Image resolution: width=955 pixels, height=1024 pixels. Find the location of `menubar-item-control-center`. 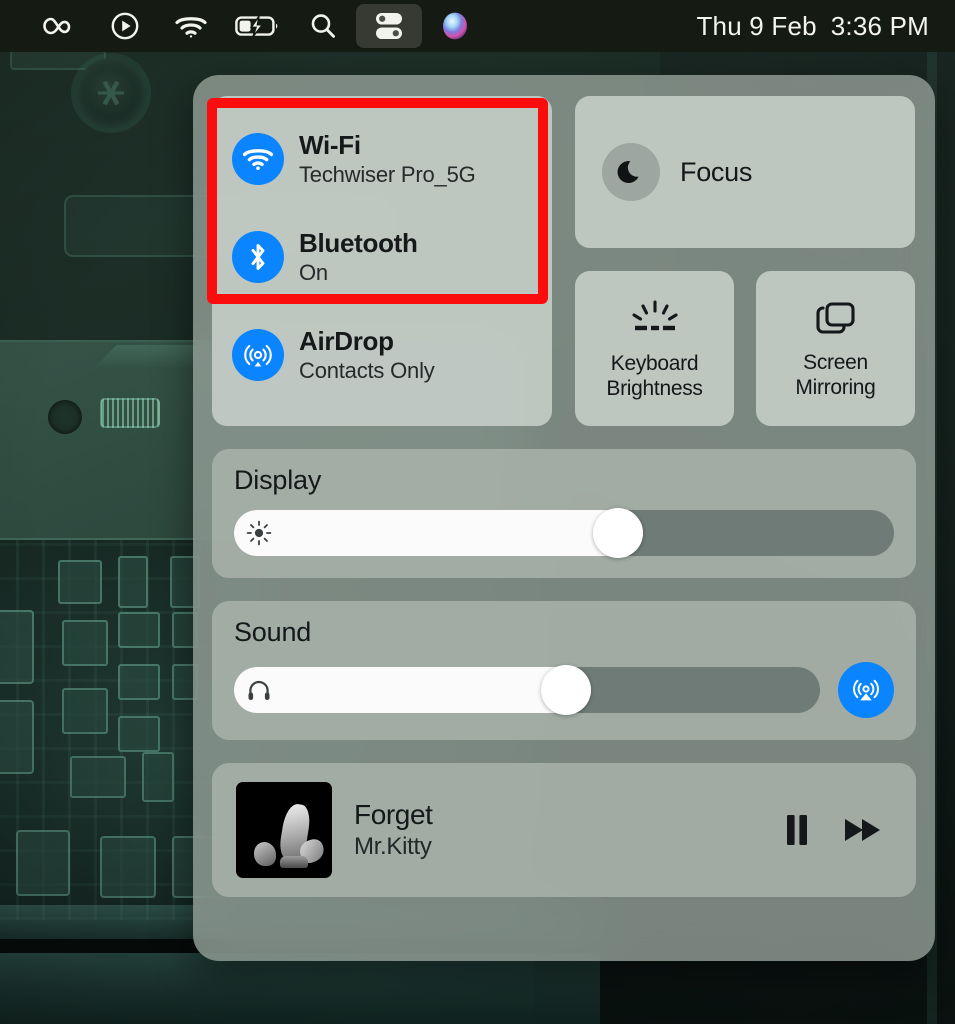

menubar-item-control-center is located at coordinates (389, 26).